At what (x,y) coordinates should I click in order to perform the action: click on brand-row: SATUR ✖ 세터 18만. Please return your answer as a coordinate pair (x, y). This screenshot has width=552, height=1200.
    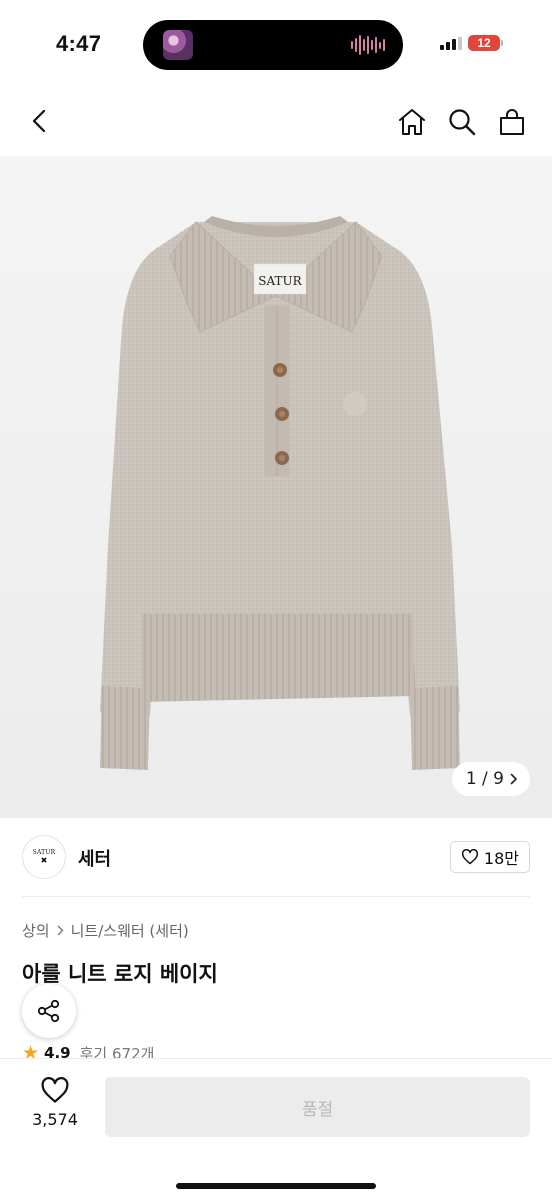
    Looking at the image, I should click on (276, 857).